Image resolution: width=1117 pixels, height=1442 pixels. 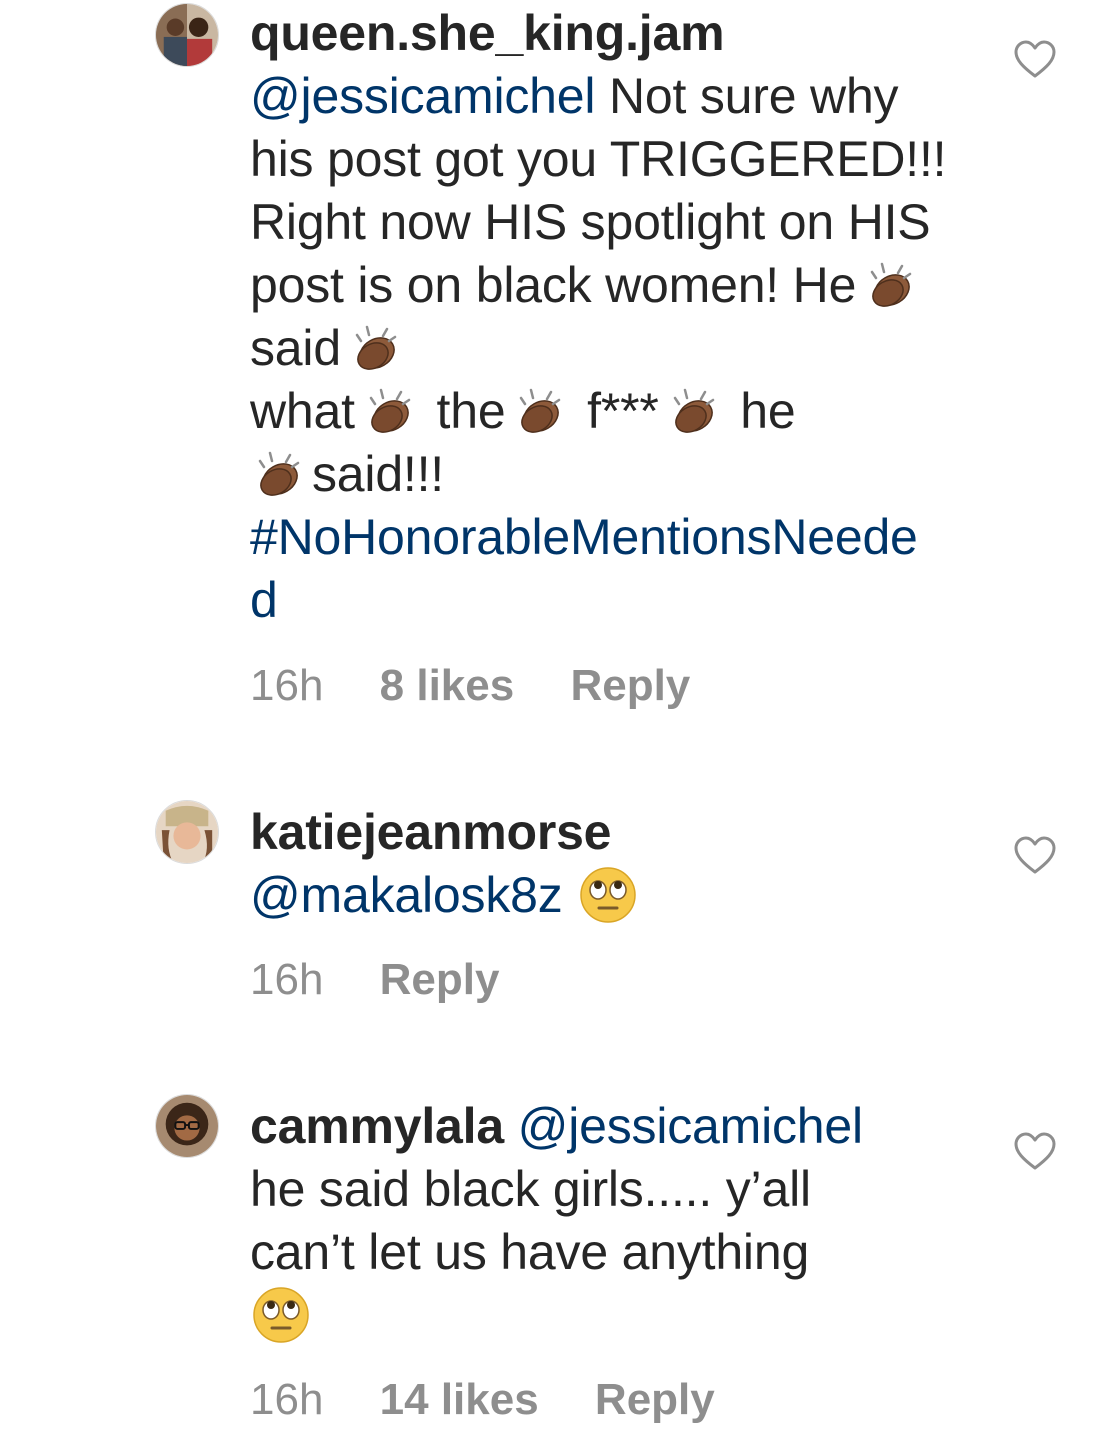 What do you see at coordinates (302, 411) in the screenshot?
I see `comment-body-text: what` at bounding box center [302, 411].